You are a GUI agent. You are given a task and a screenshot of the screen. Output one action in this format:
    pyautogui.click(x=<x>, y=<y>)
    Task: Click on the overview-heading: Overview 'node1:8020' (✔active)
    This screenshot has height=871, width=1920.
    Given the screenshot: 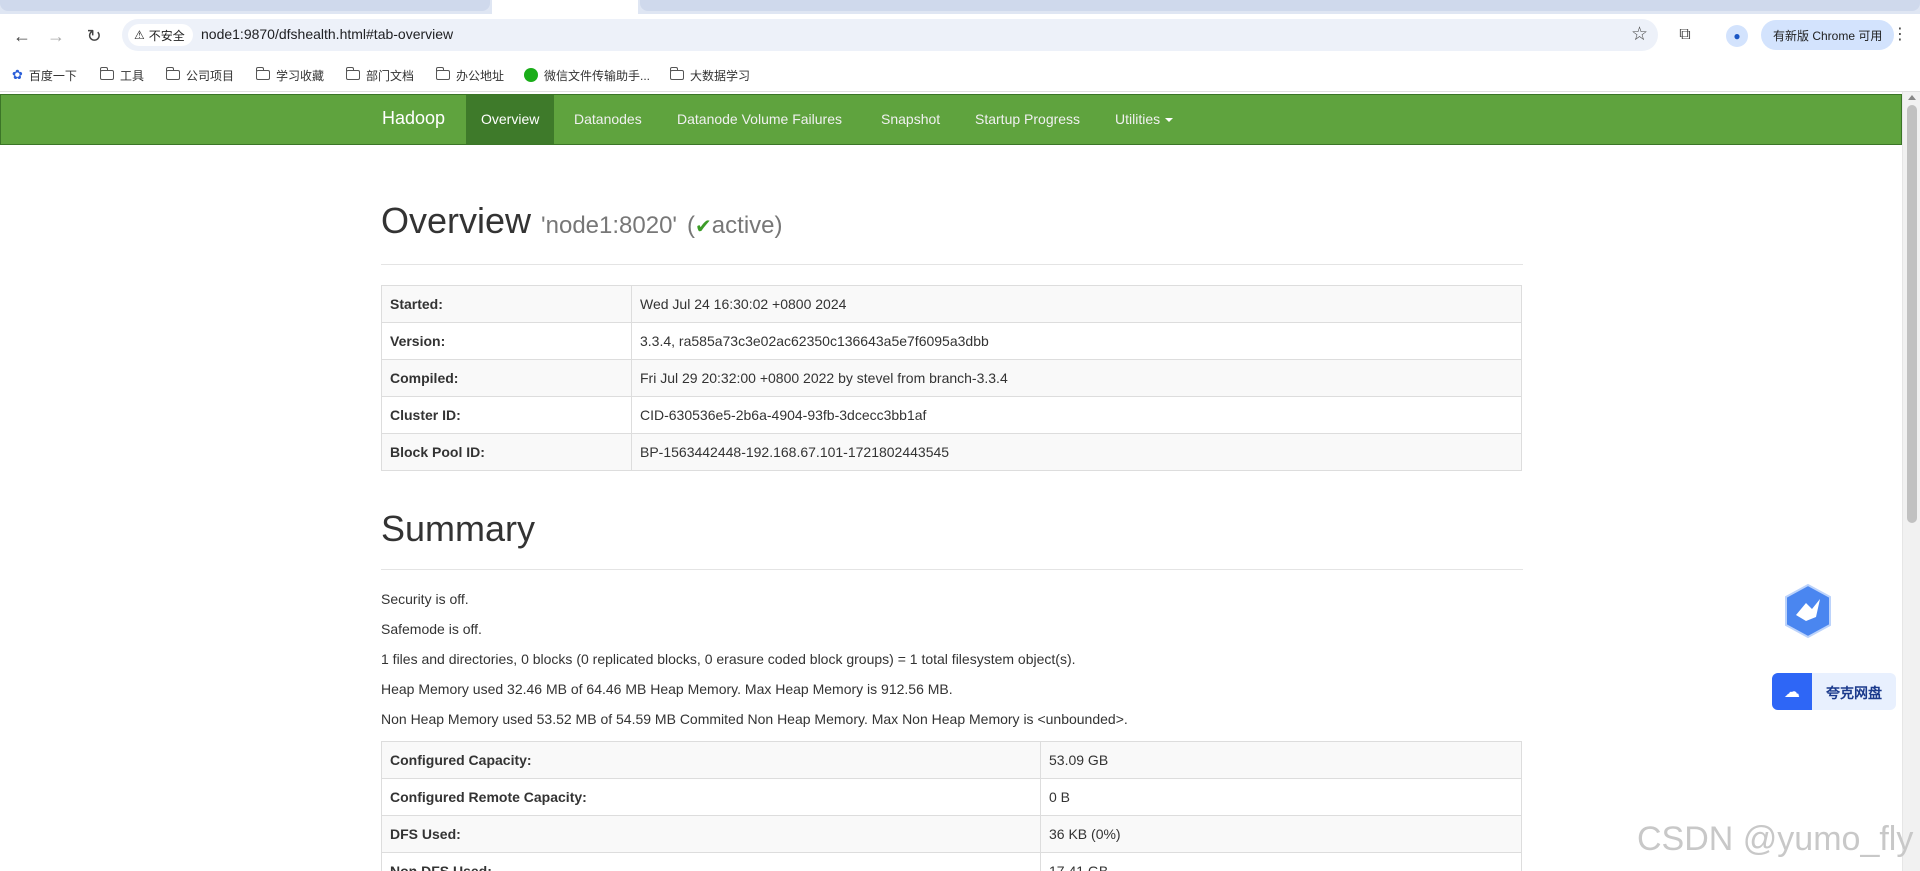 What is the action you would take?
    pyautogui.click(x=581, y=221)
    